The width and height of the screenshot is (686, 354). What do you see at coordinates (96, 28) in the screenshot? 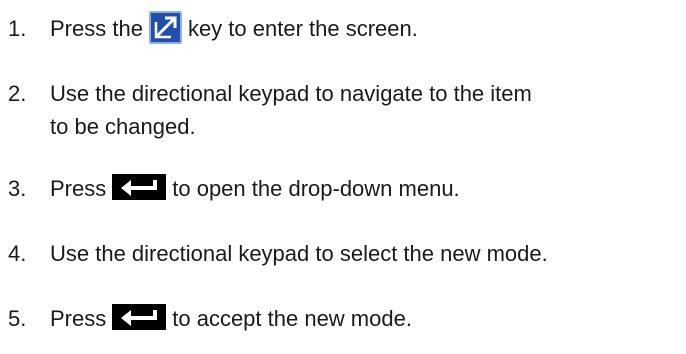
I see `step-text-before: Press the` at bounding box center [96, 28].